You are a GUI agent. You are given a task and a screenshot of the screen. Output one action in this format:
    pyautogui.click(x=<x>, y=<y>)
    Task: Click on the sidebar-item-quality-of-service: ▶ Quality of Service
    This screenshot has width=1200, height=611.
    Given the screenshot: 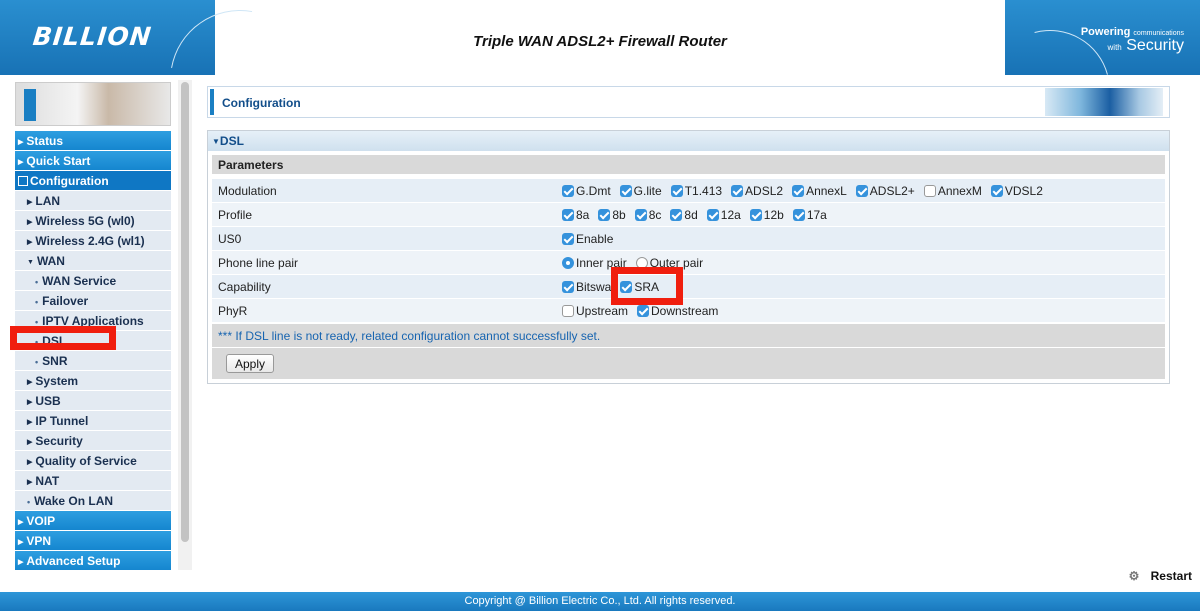 What is the action you would take?
    pyautogui.click(x=93, y=461)
    